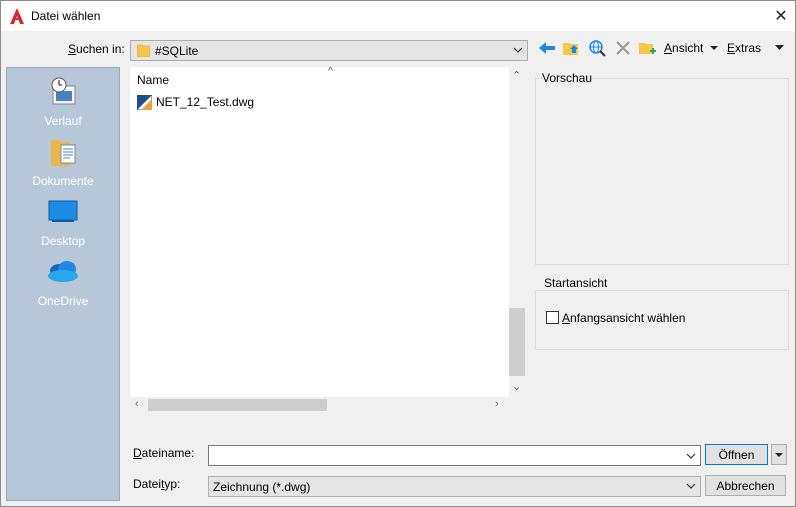 Image resolution: width=796 pixels, height=507 pixels. Describe the element at coordinates (164, 453) in the screenshot. I see `filename-label: Dateiname:` at that location.